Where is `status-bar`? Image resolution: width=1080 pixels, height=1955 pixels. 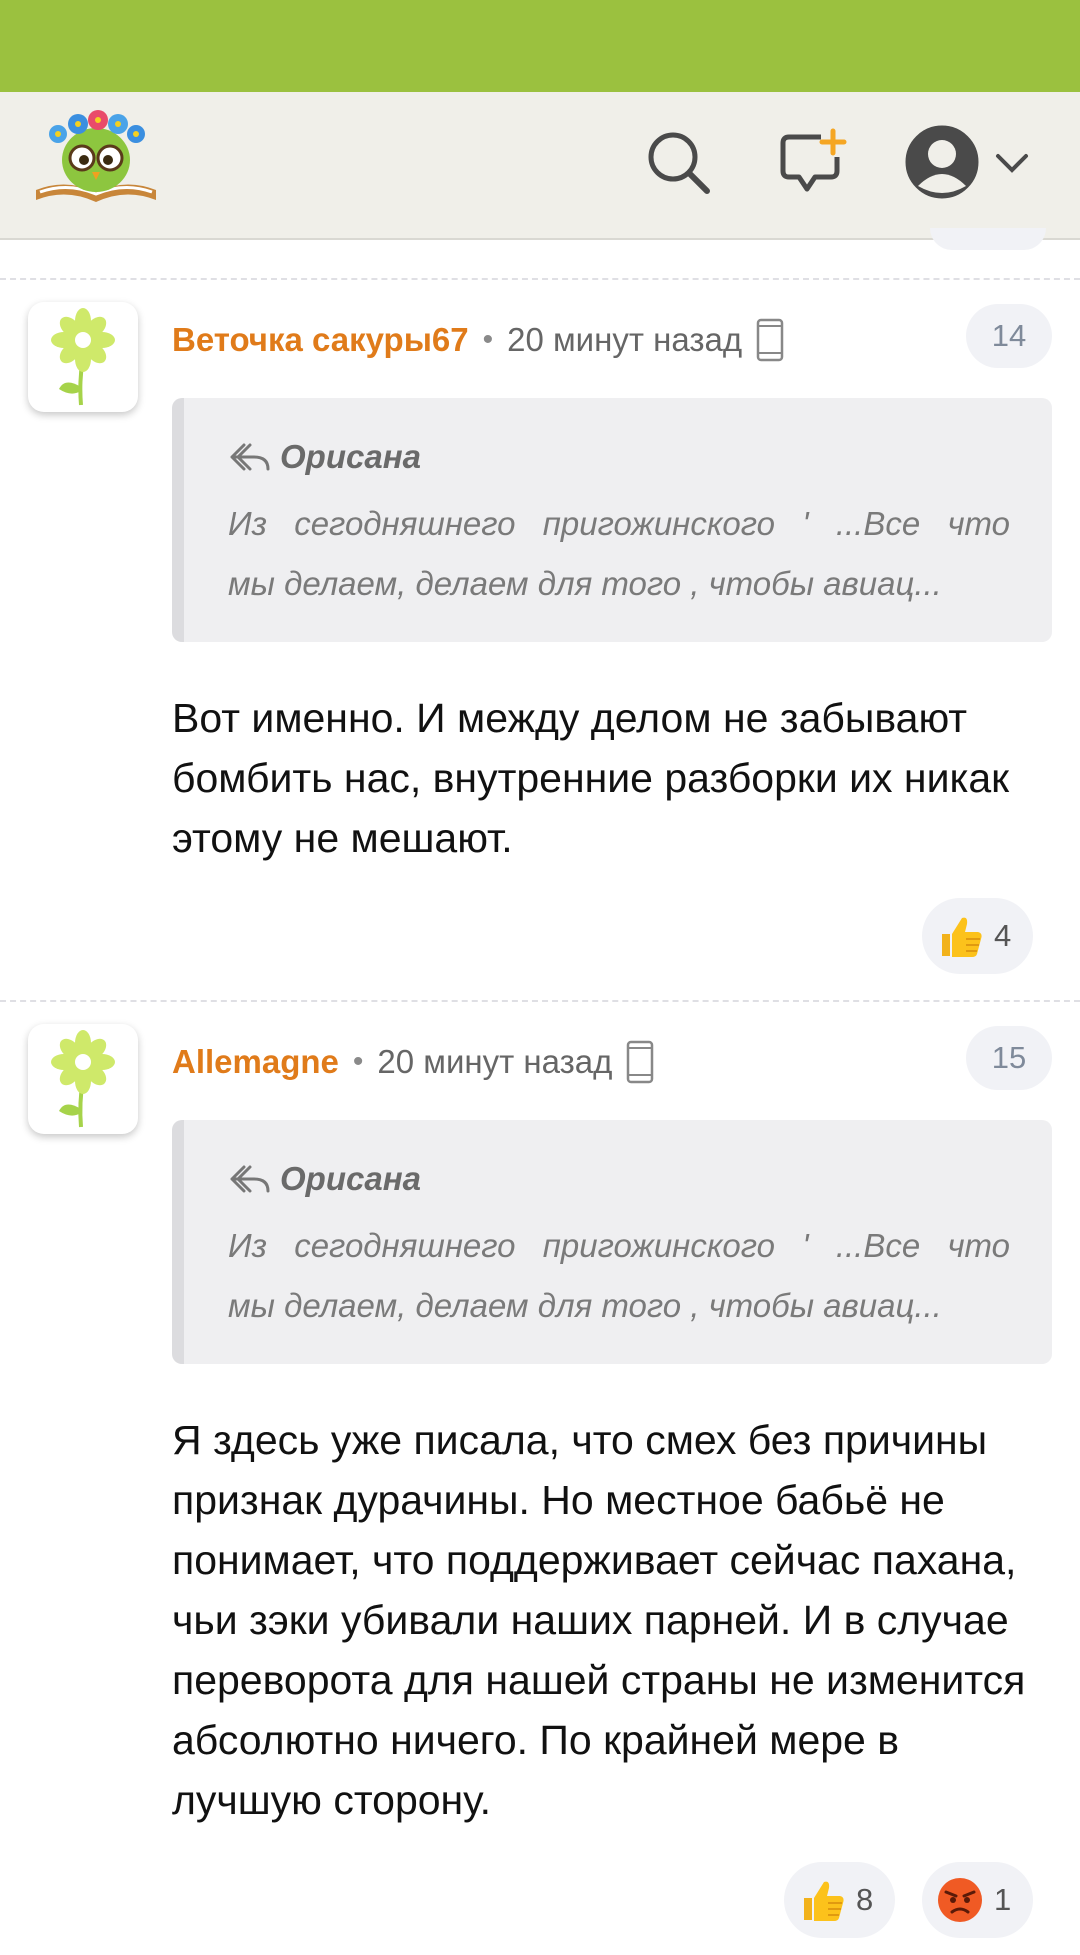
status-bar is located at coordinates (540, 46).